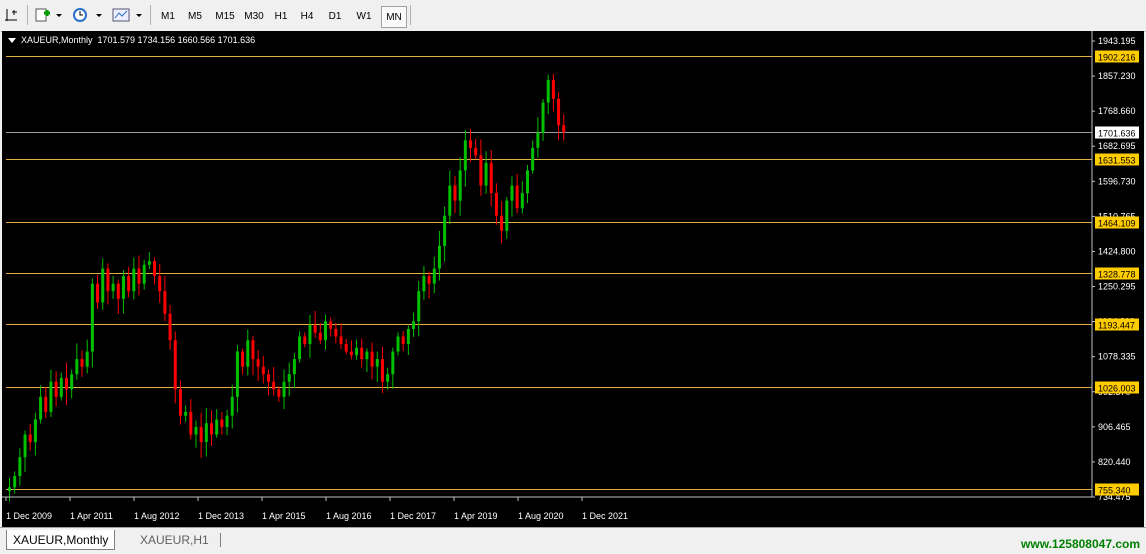 The width and height of the screenshot is (1146, 554). What do you see at coordinates (573, 16) in the screenshot?
I see `toolbar: M1 M5 M15 M30 H1 H4 D1 W1 MN` at bounding box center [573, 16].